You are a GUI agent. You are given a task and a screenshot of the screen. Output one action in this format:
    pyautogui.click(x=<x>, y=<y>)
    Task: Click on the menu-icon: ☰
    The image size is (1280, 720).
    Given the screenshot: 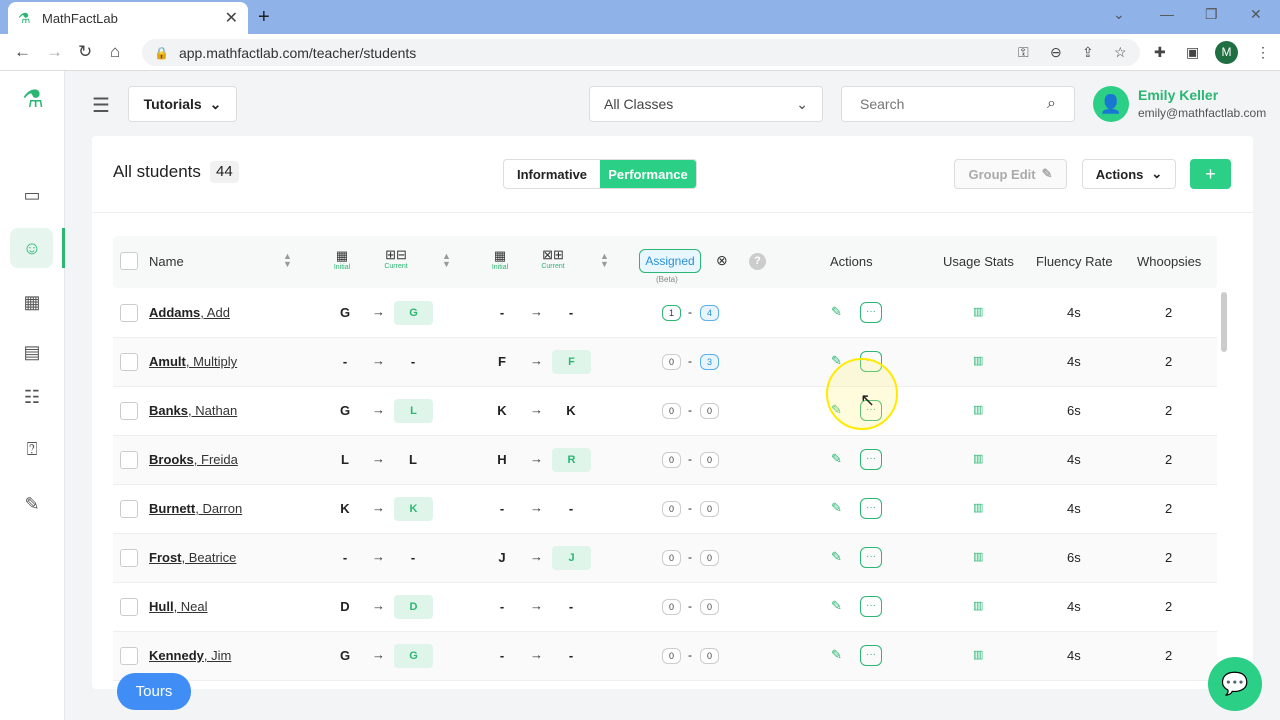 What is the action you would take?
    pyautogui.click(x=101, y=105)
    